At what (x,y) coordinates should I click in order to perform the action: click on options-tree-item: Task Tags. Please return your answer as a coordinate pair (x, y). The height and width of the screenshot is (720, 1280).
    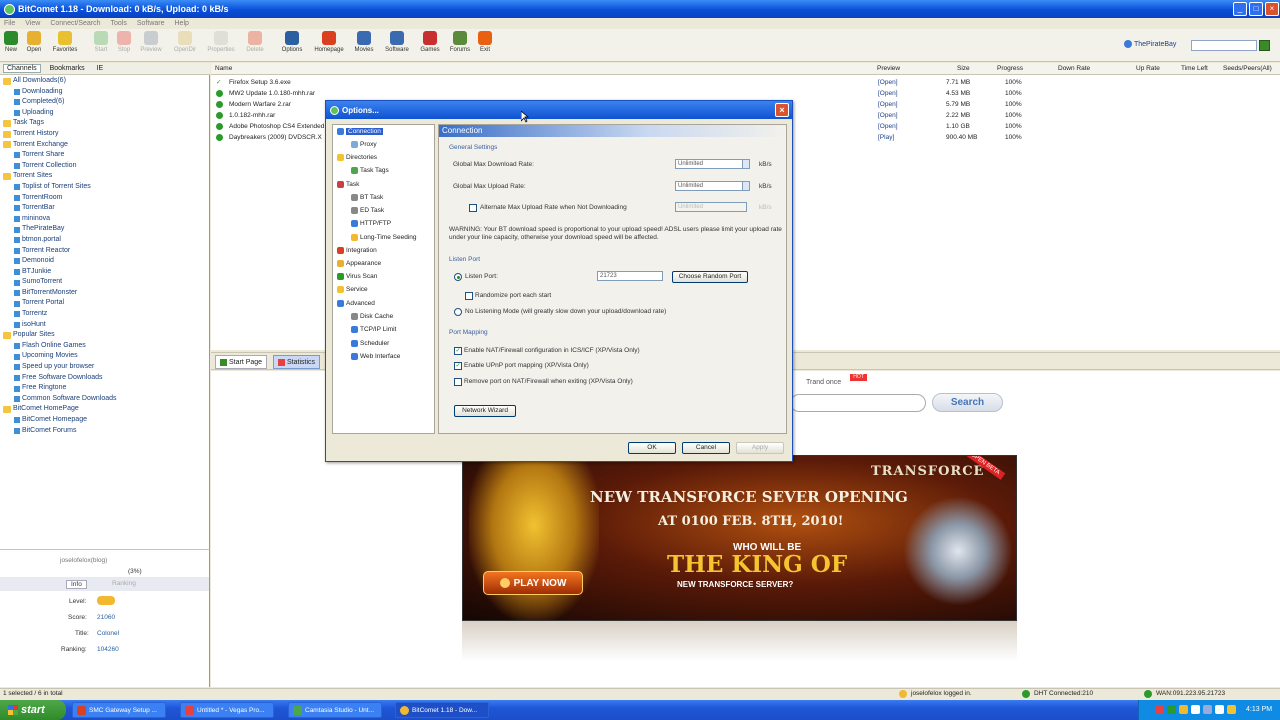
    Looking at the image, I should click on (370, 170).